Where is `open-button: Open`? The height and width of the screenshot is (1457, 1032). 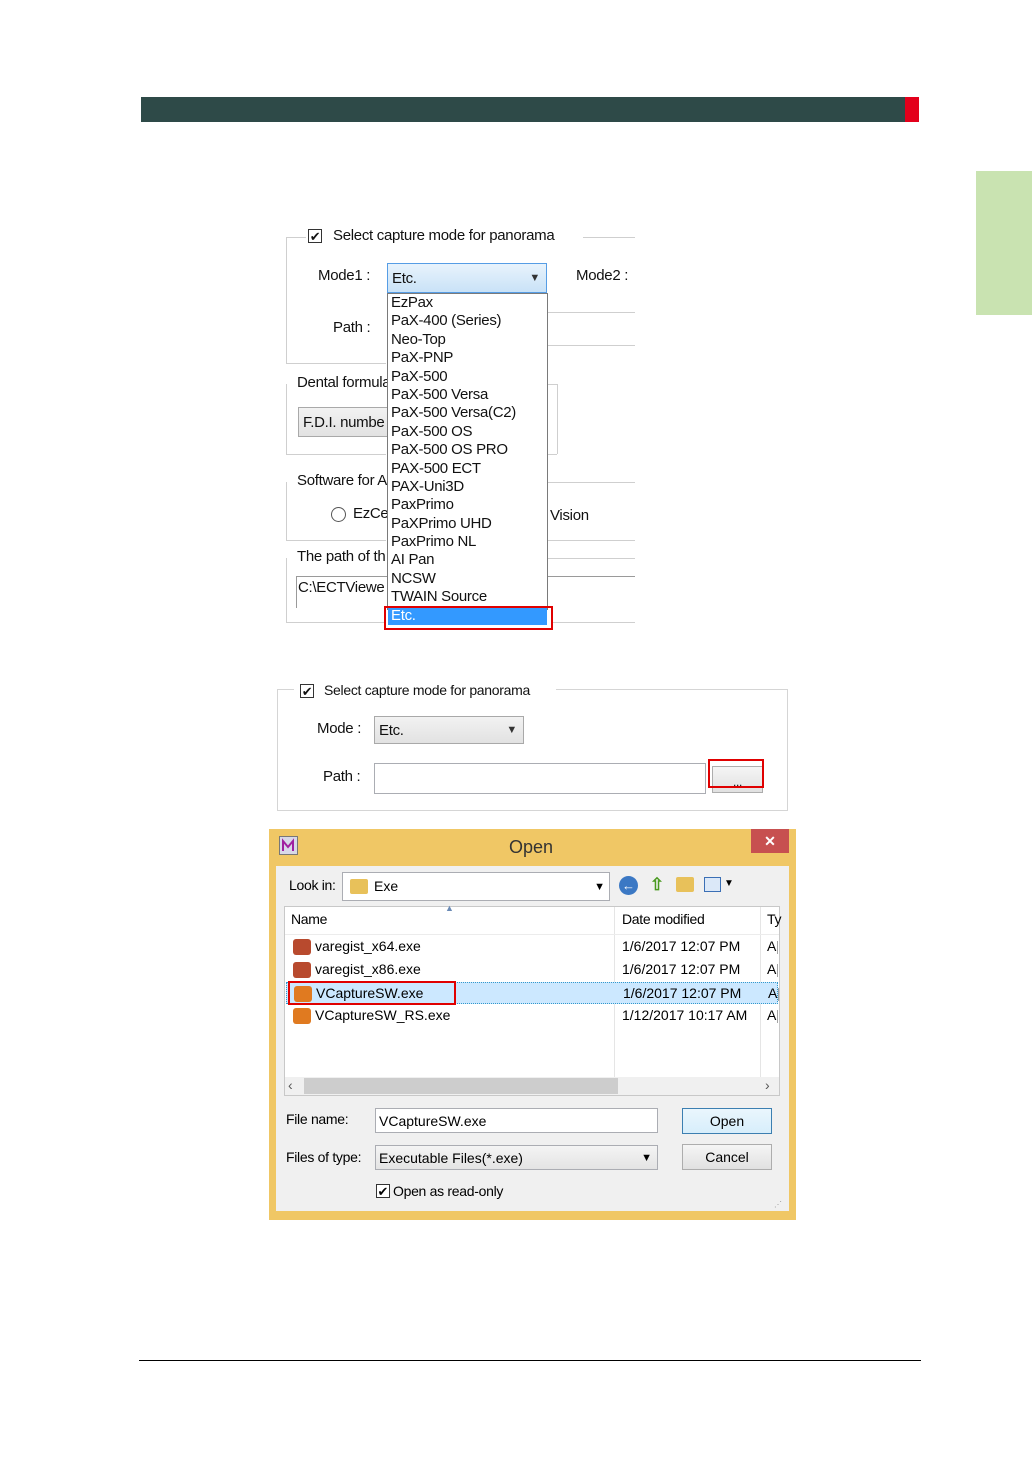
open-button: Open is located at coordinates (727, 1121).